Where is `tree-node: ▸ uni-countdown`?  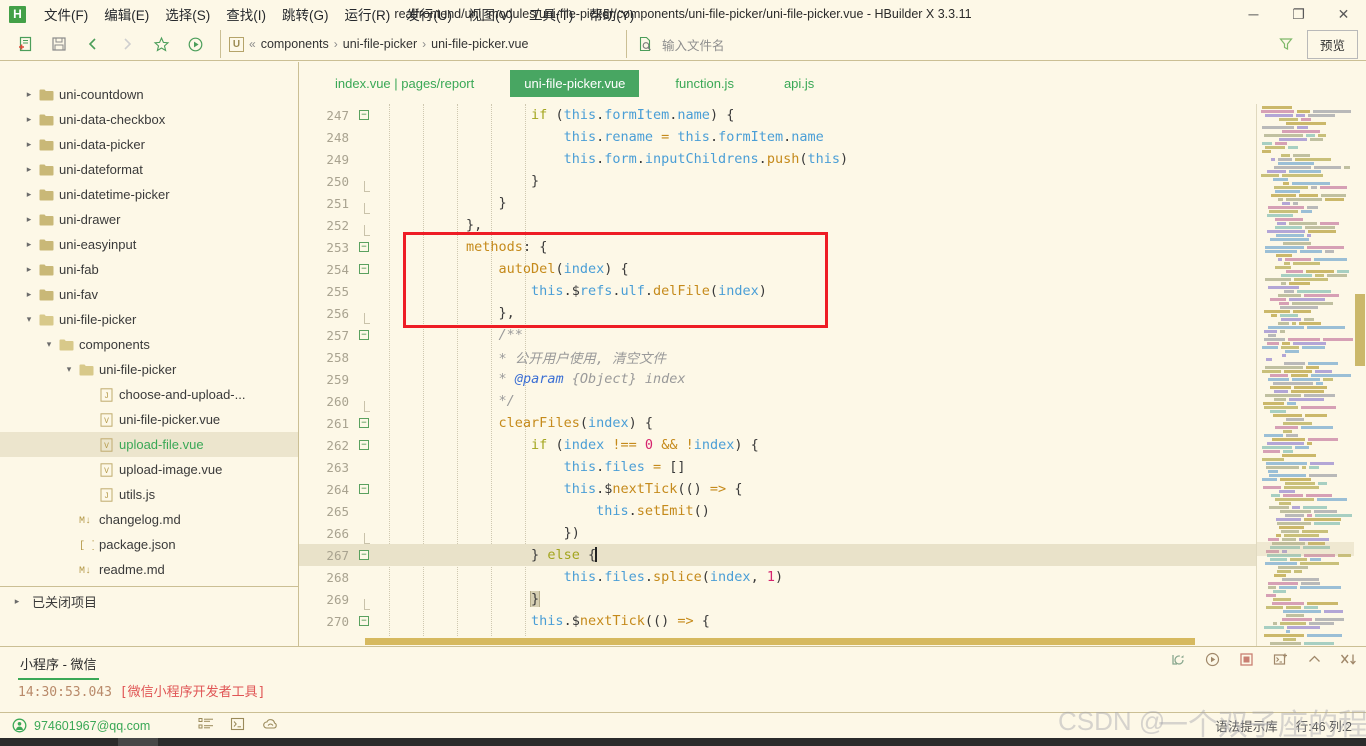
tree-node: ▸ uni-countdown is located at coordinates (149, 94).